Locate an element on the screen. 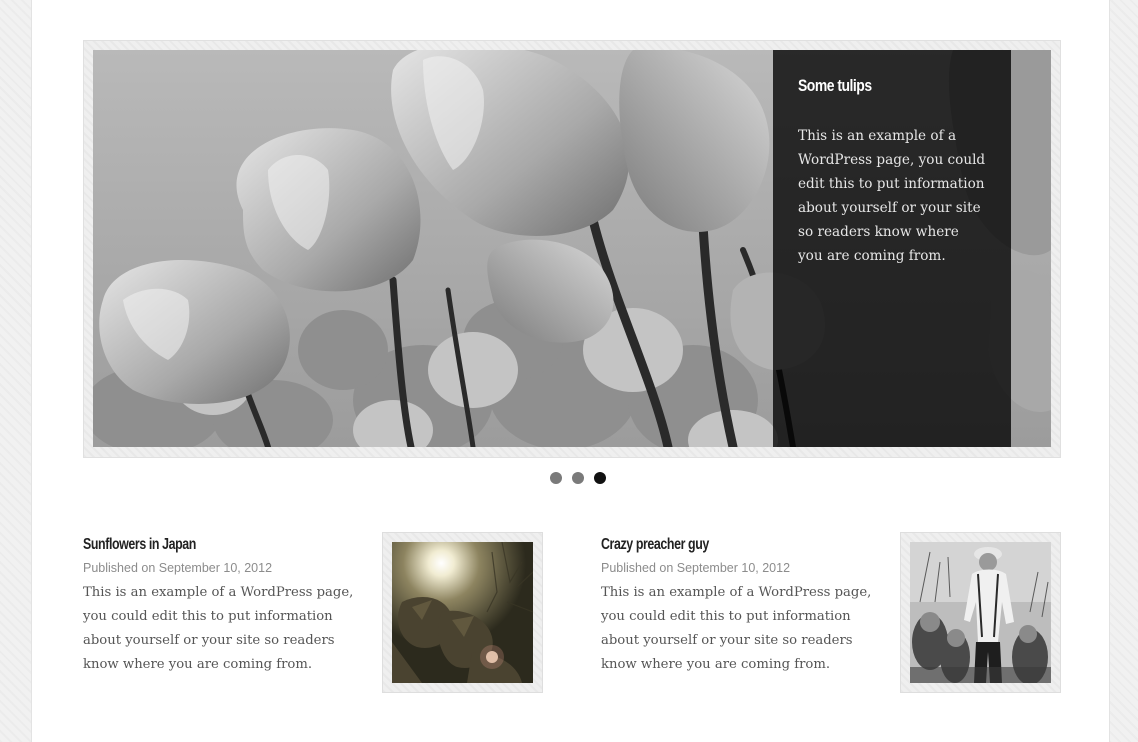 The width and height of the screenshot is (1138, 742). preacher-image is located at coordinates (980, 612).